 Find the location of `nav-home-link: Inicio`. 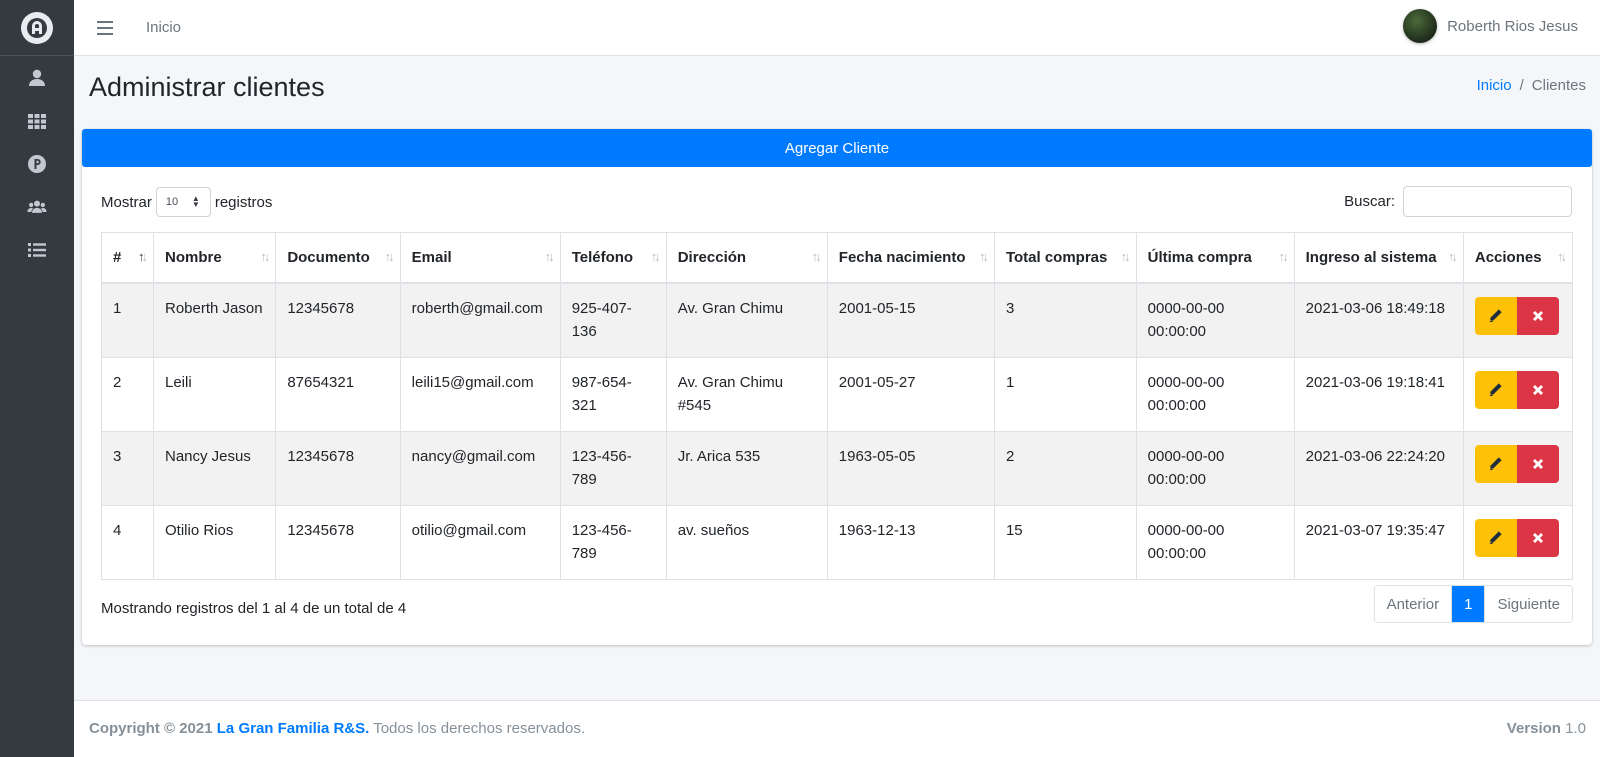

nav-home-link: Inicio is located at coordinates (163, 27).